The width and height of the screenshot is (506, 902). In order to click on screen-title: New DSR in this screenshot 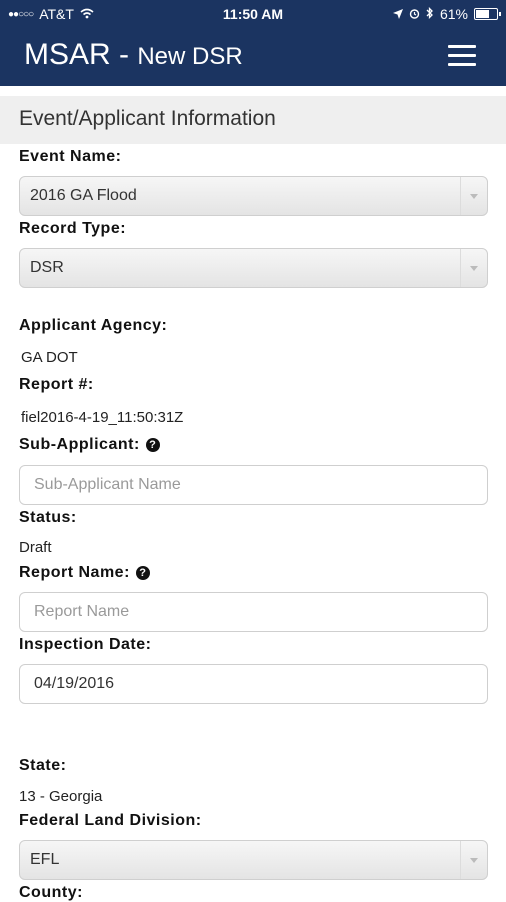, I will do `click(190, 56)`.